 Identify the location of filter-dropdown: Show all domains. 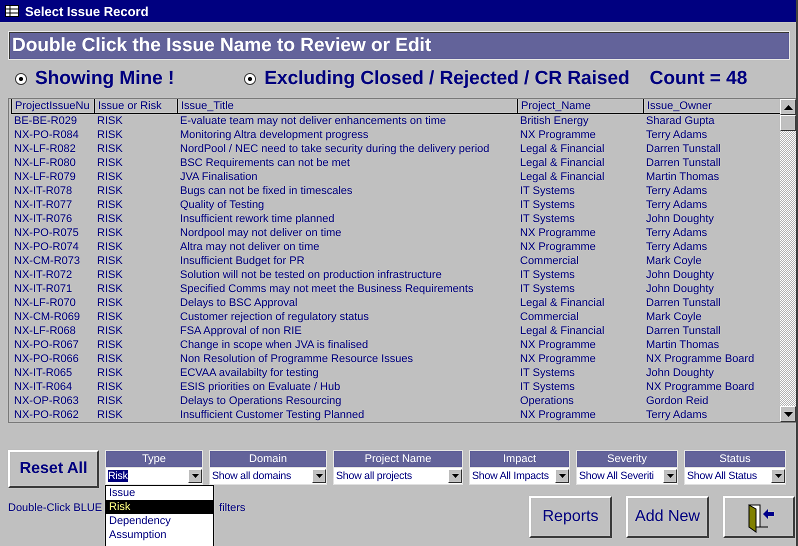
(268, 476).